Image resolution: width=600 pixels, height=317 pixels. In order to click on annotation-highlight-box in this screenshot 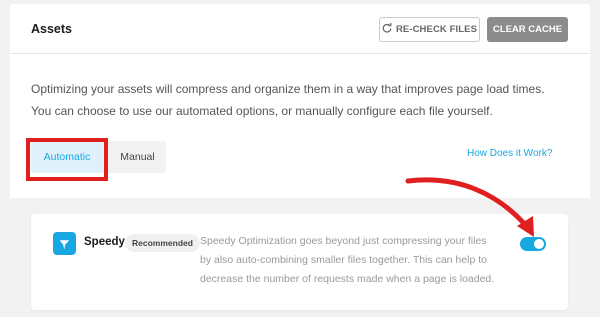, I will do `click(67, 159)`.